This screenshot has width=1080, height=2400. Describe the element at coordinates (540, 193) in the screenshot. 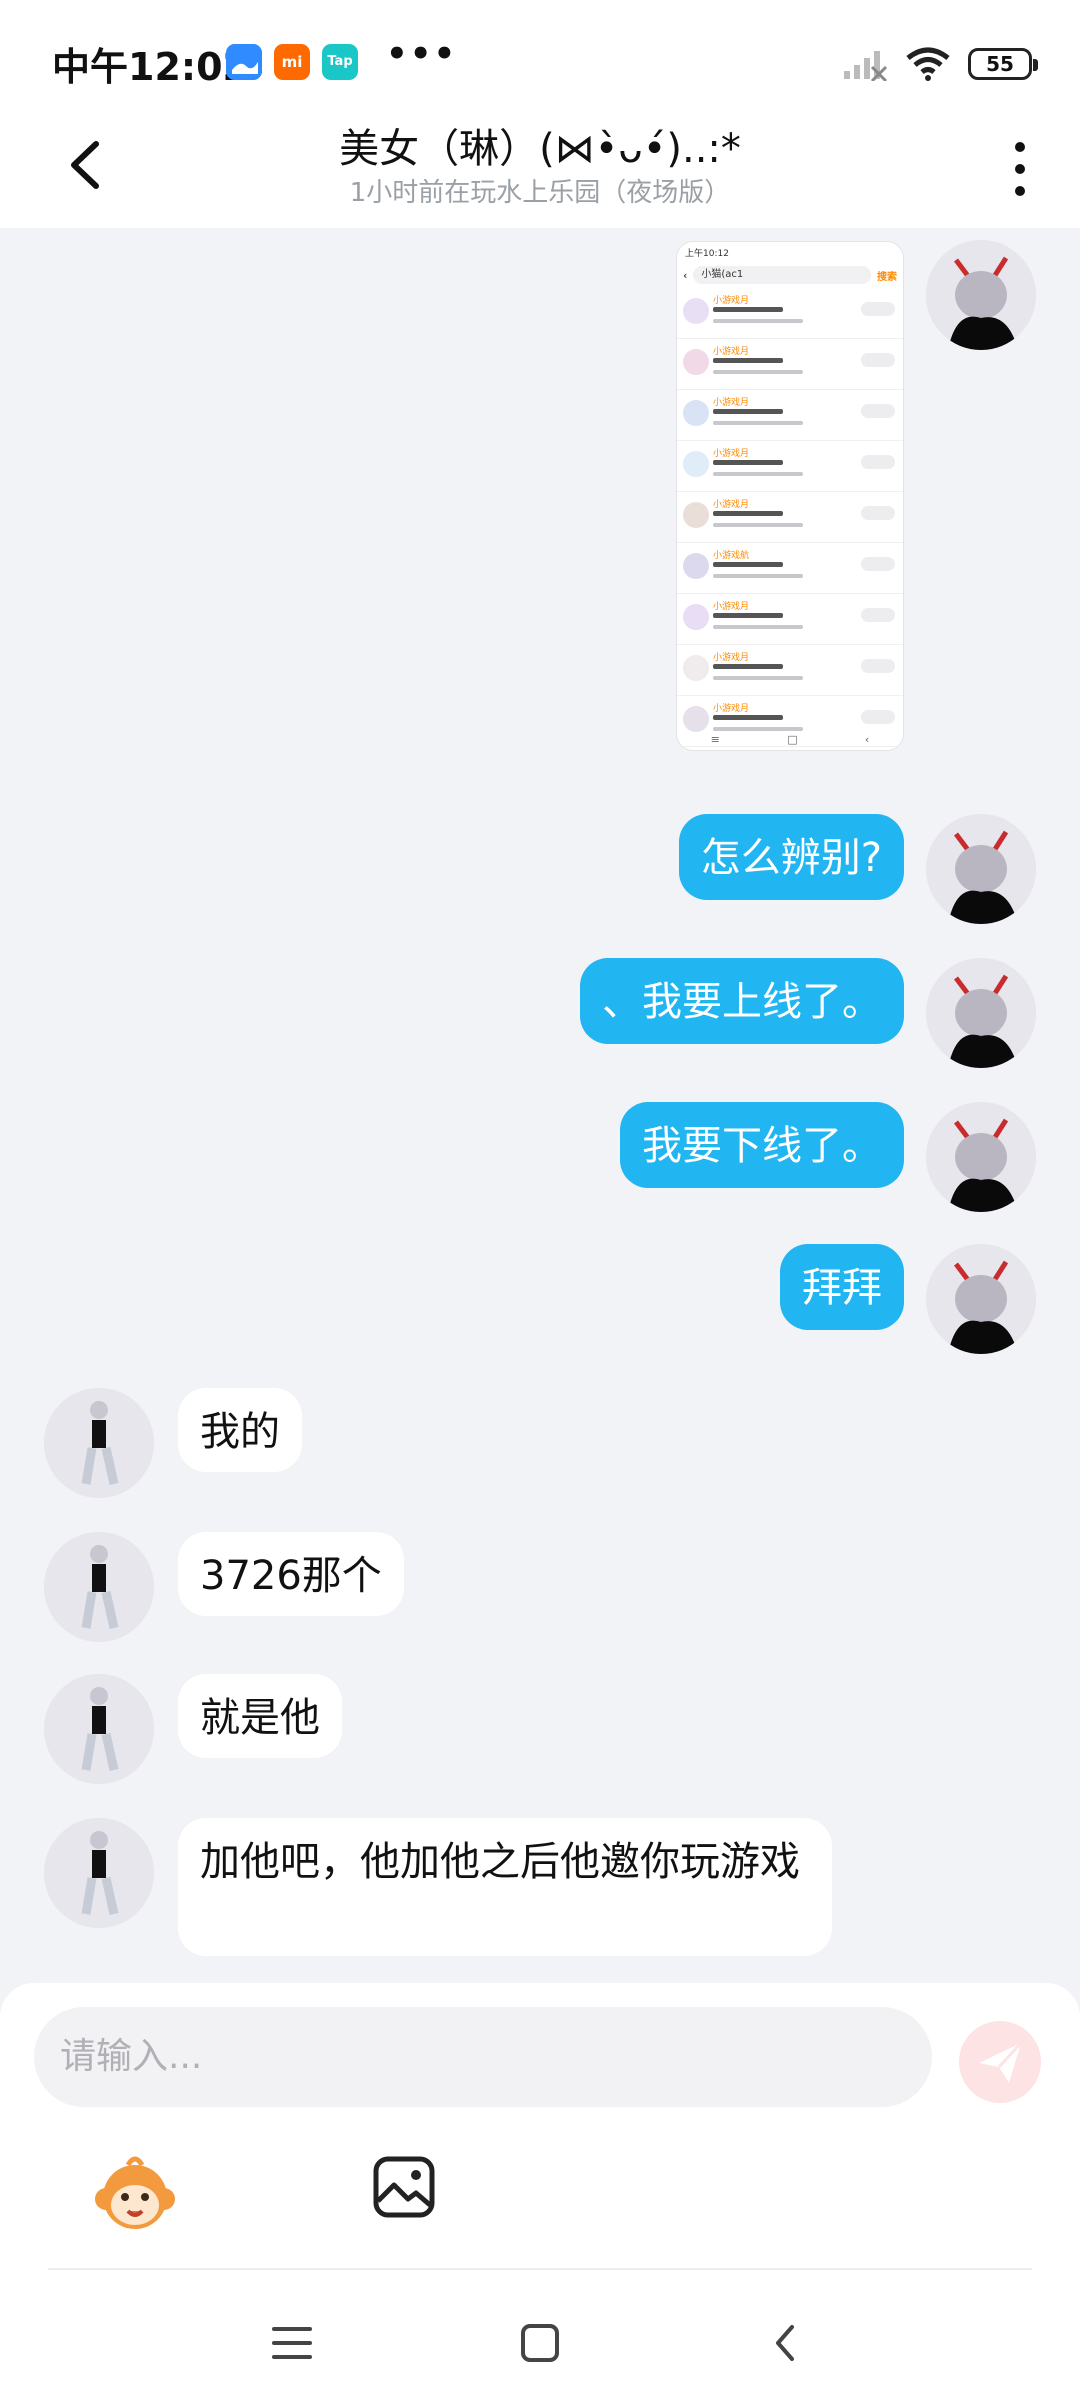

I see `contact-status: 1小时前在玩水上乐园（夜场版）` at that location.